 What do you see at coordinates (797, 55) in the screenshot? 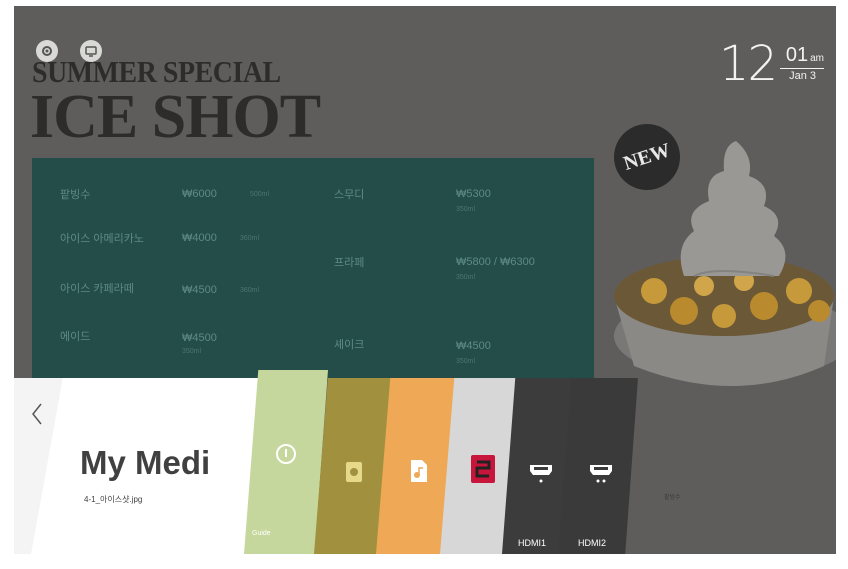
I see `clock-minutes-value: 01` at bounding box center [797, 55].